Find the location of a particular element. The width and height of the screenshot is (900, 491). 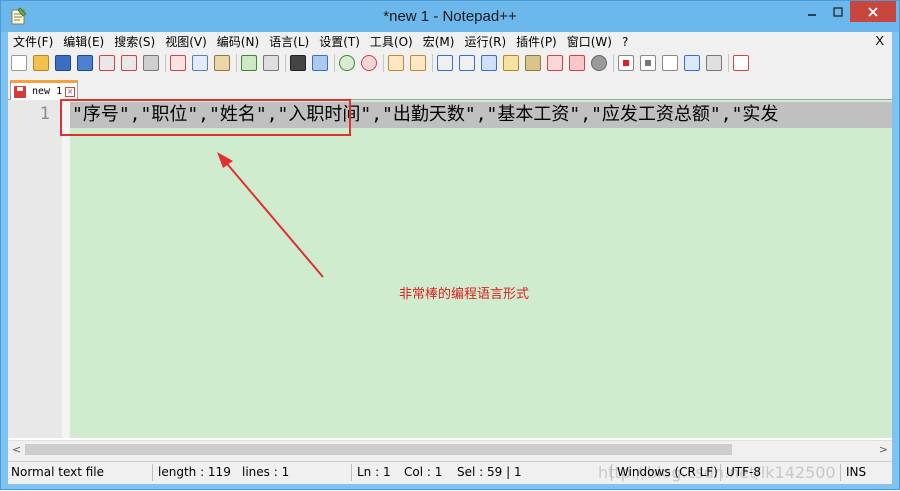

annotation-text: 非常棒的编程语言形式 is located at coordinates (464, 294).